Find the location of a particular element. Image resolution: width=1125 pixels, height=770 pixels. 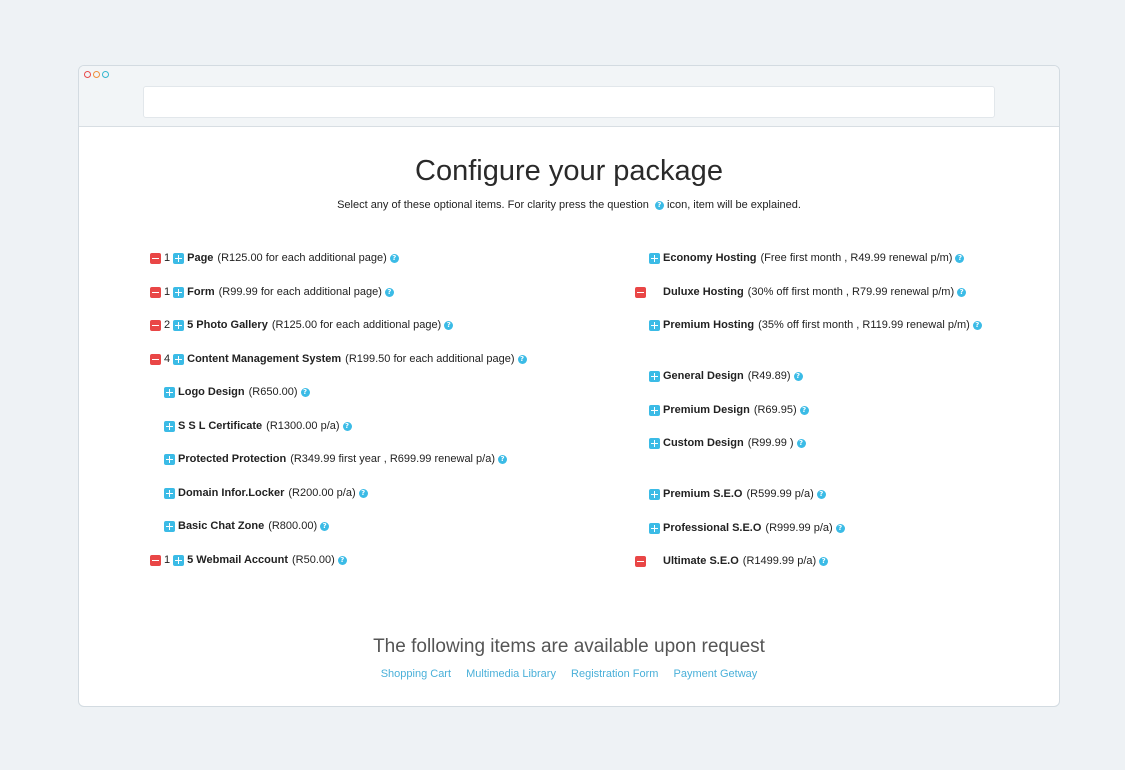

option-name: Basic Chat Zone is located at coordinates (221, 526).